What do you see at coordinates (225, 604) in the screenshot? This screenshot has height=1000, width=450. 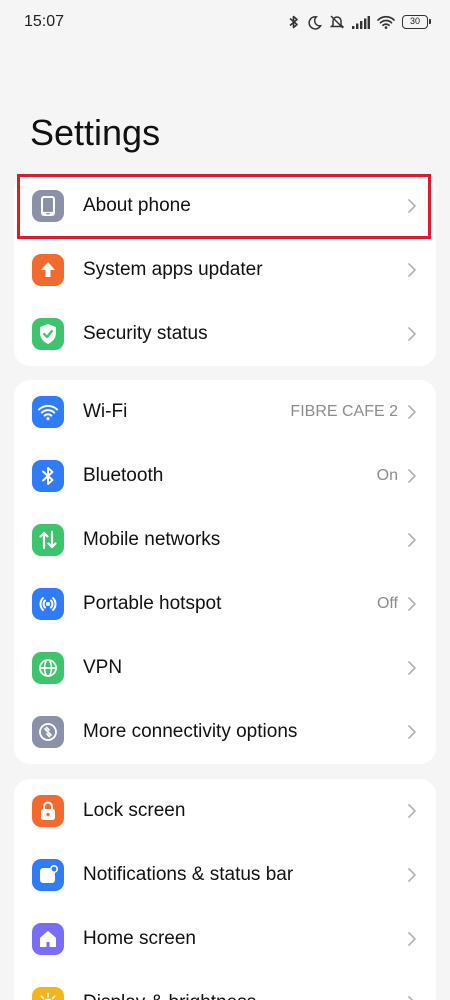 I see `settings-item-portable-hotspot: Portable hotspot Off` at bounding box center [225, 604].